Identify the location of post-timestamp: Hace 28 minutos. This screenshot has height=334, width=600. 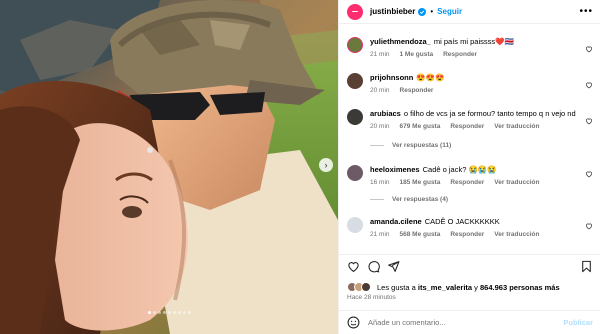
(371, 297).